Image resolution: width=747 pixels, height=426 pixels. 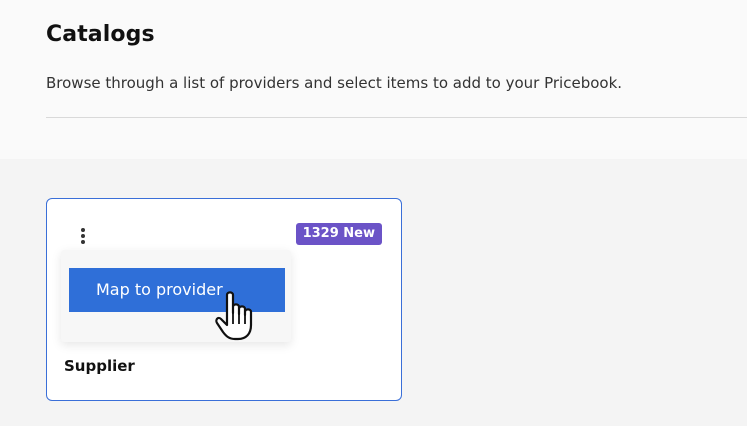 I want to click on header-divider, so click(x=396, y=117).